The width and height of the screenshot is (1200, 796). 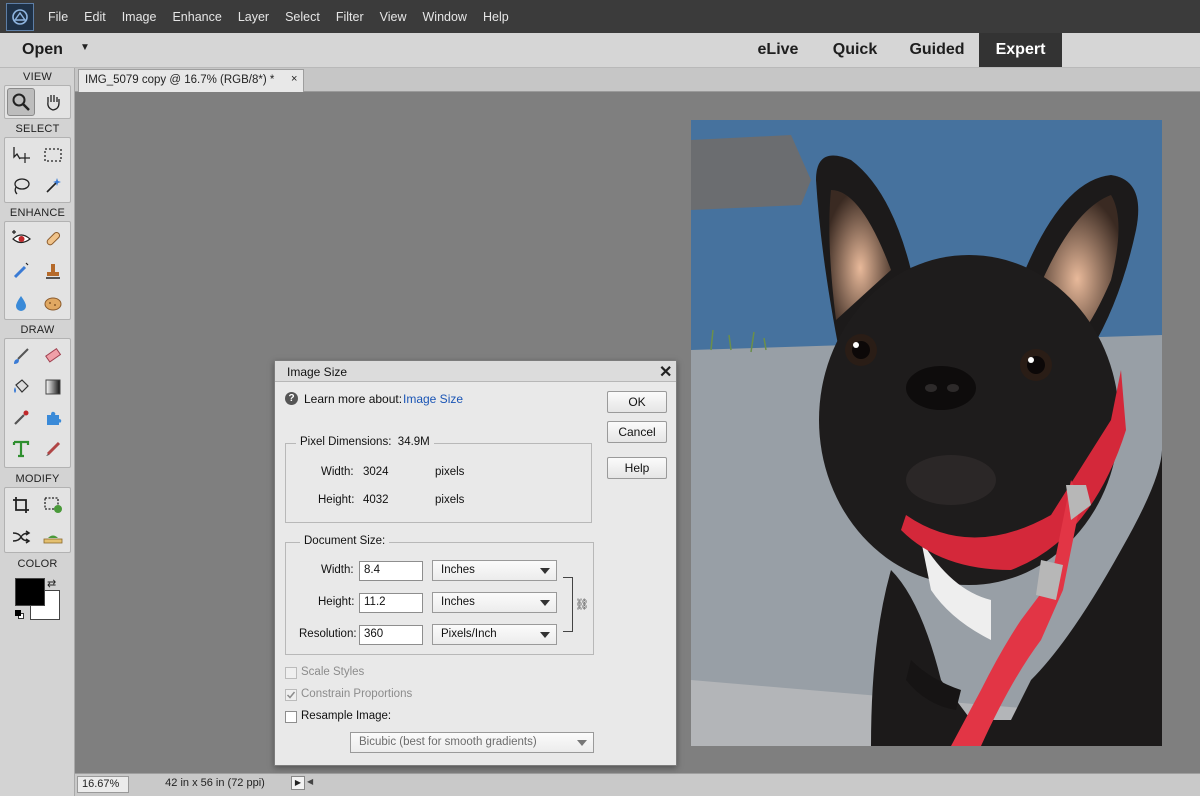 I want to click on cancel-button: Cancel, so click(x=637, y=432).